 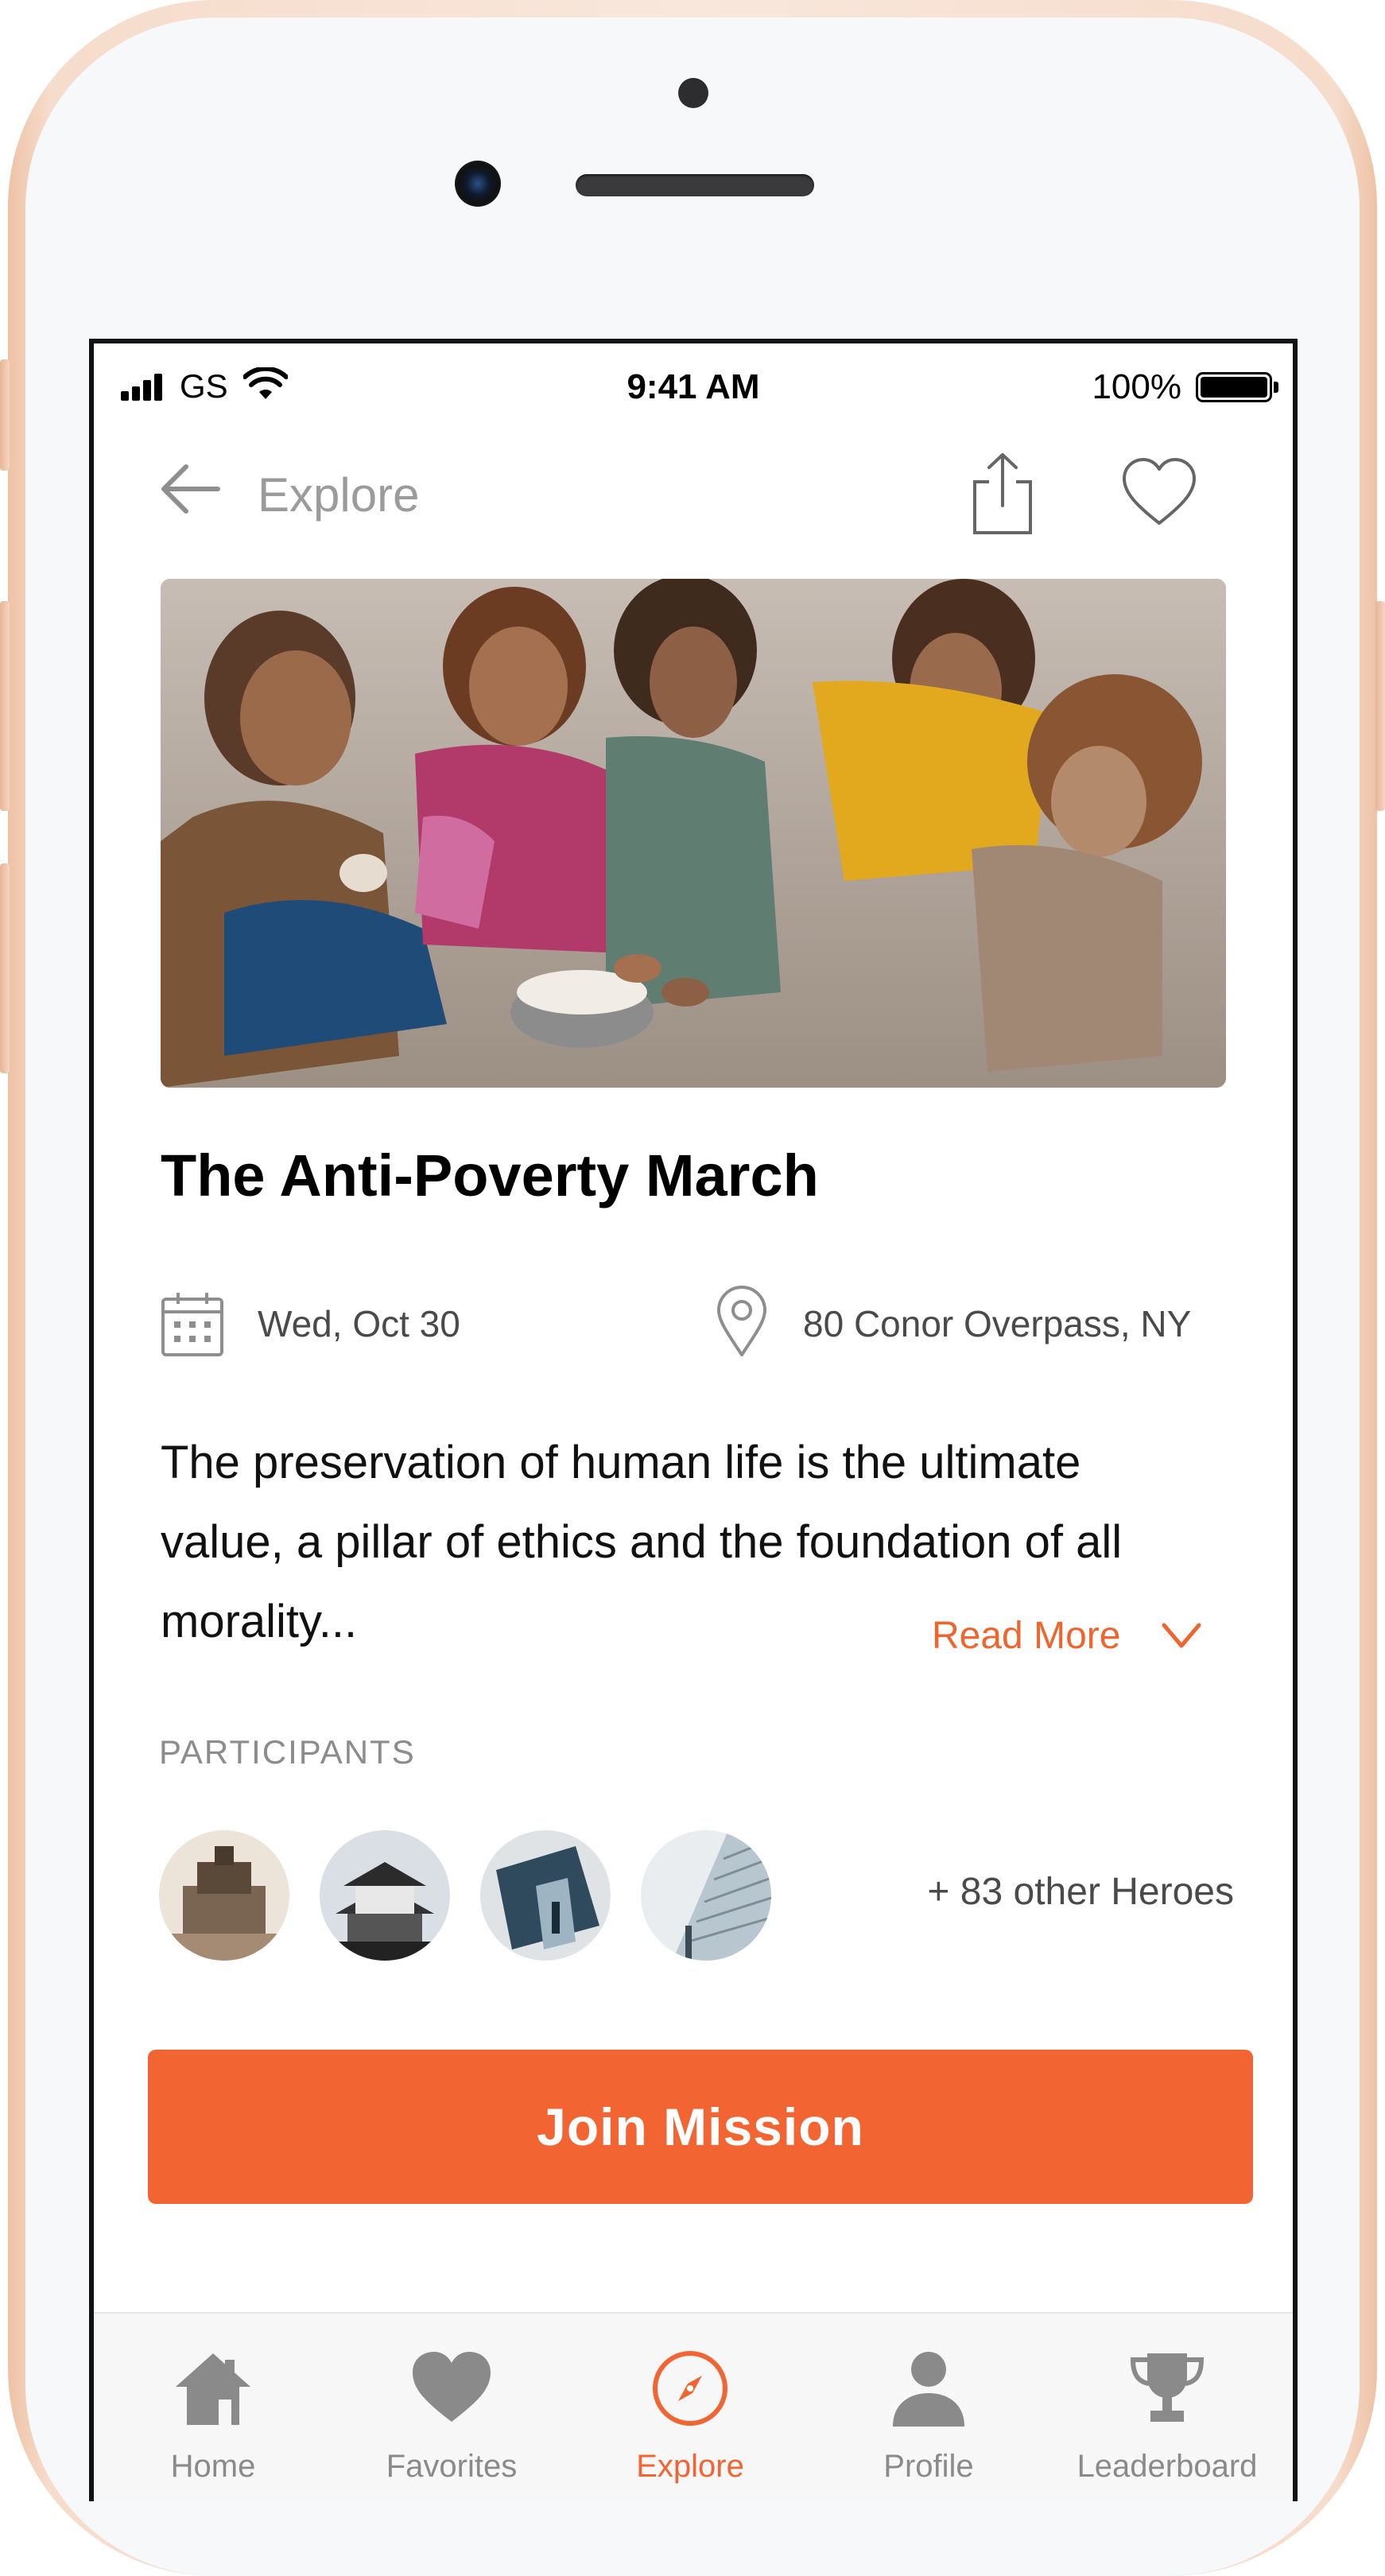 I want to click on battery-tip, so click(x=1276, y=387).